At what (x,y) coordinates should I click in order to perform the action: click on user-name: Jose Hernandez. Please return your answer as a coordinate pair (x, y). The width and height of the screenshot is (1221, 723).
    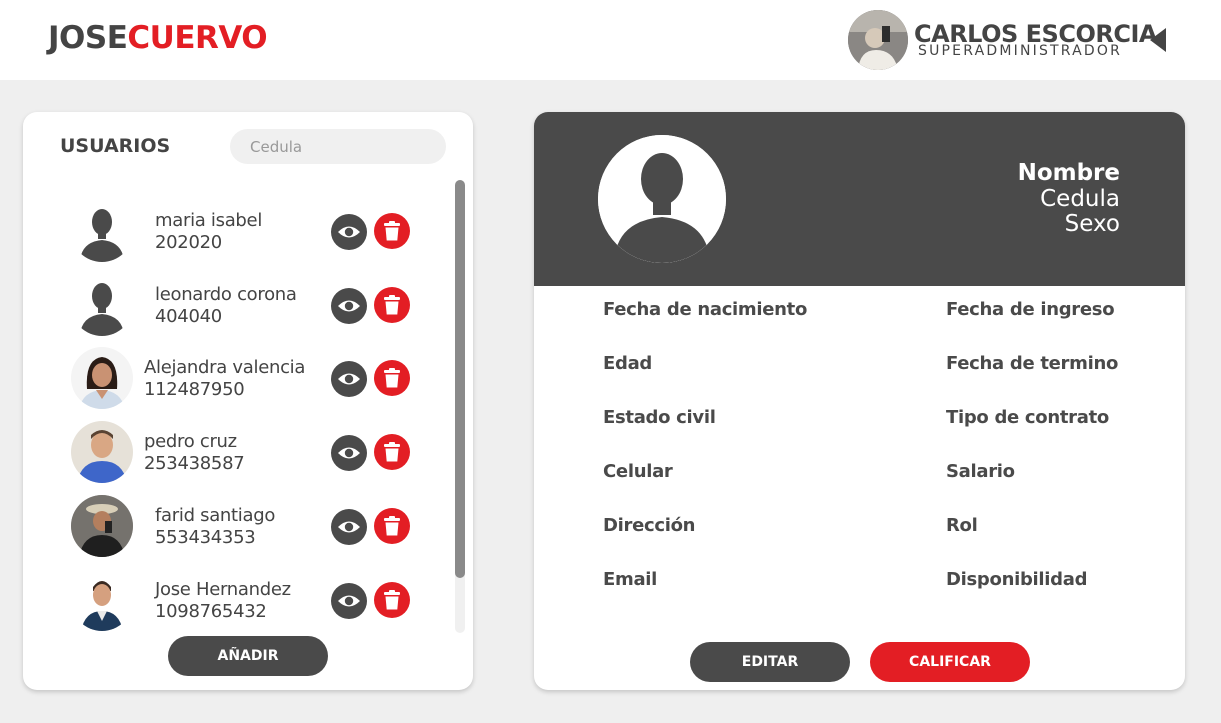
    Looking at the image, I should click on (223, 589).